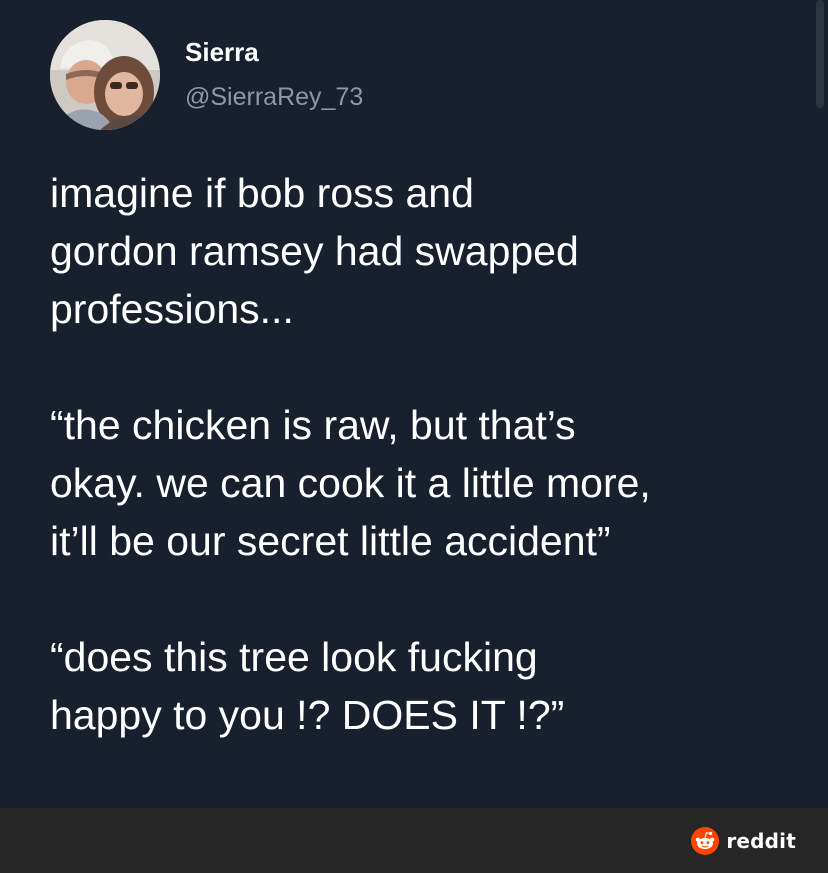  What do you see at coordinates (274, 74) in the screenshot?
I see `tweet-author: Sierra @SierraRey_73` at bounding box center [274, 74].